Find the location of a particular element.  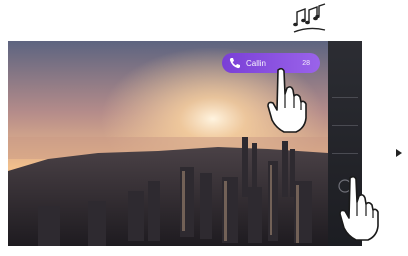

call-label: Callin is located at coordinates (256, 63).